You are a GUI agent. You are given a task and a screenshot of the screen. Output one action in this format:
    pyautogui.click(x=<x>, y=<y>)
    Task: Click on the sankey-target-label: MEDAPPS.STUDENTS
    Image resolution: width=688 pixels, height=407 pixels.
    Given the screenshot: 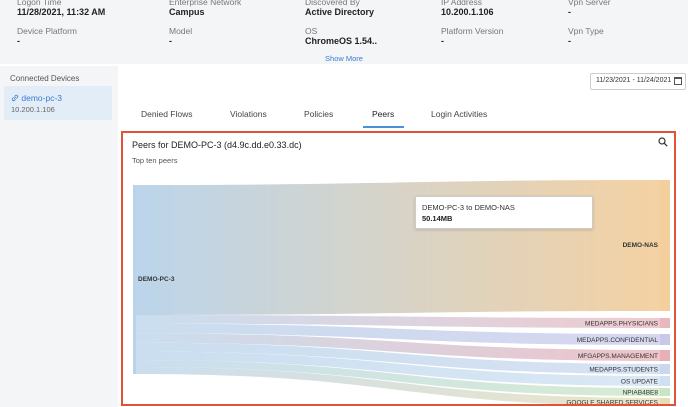 What is the action you would take?
    pyautogui.click(x=623, y=370)
    